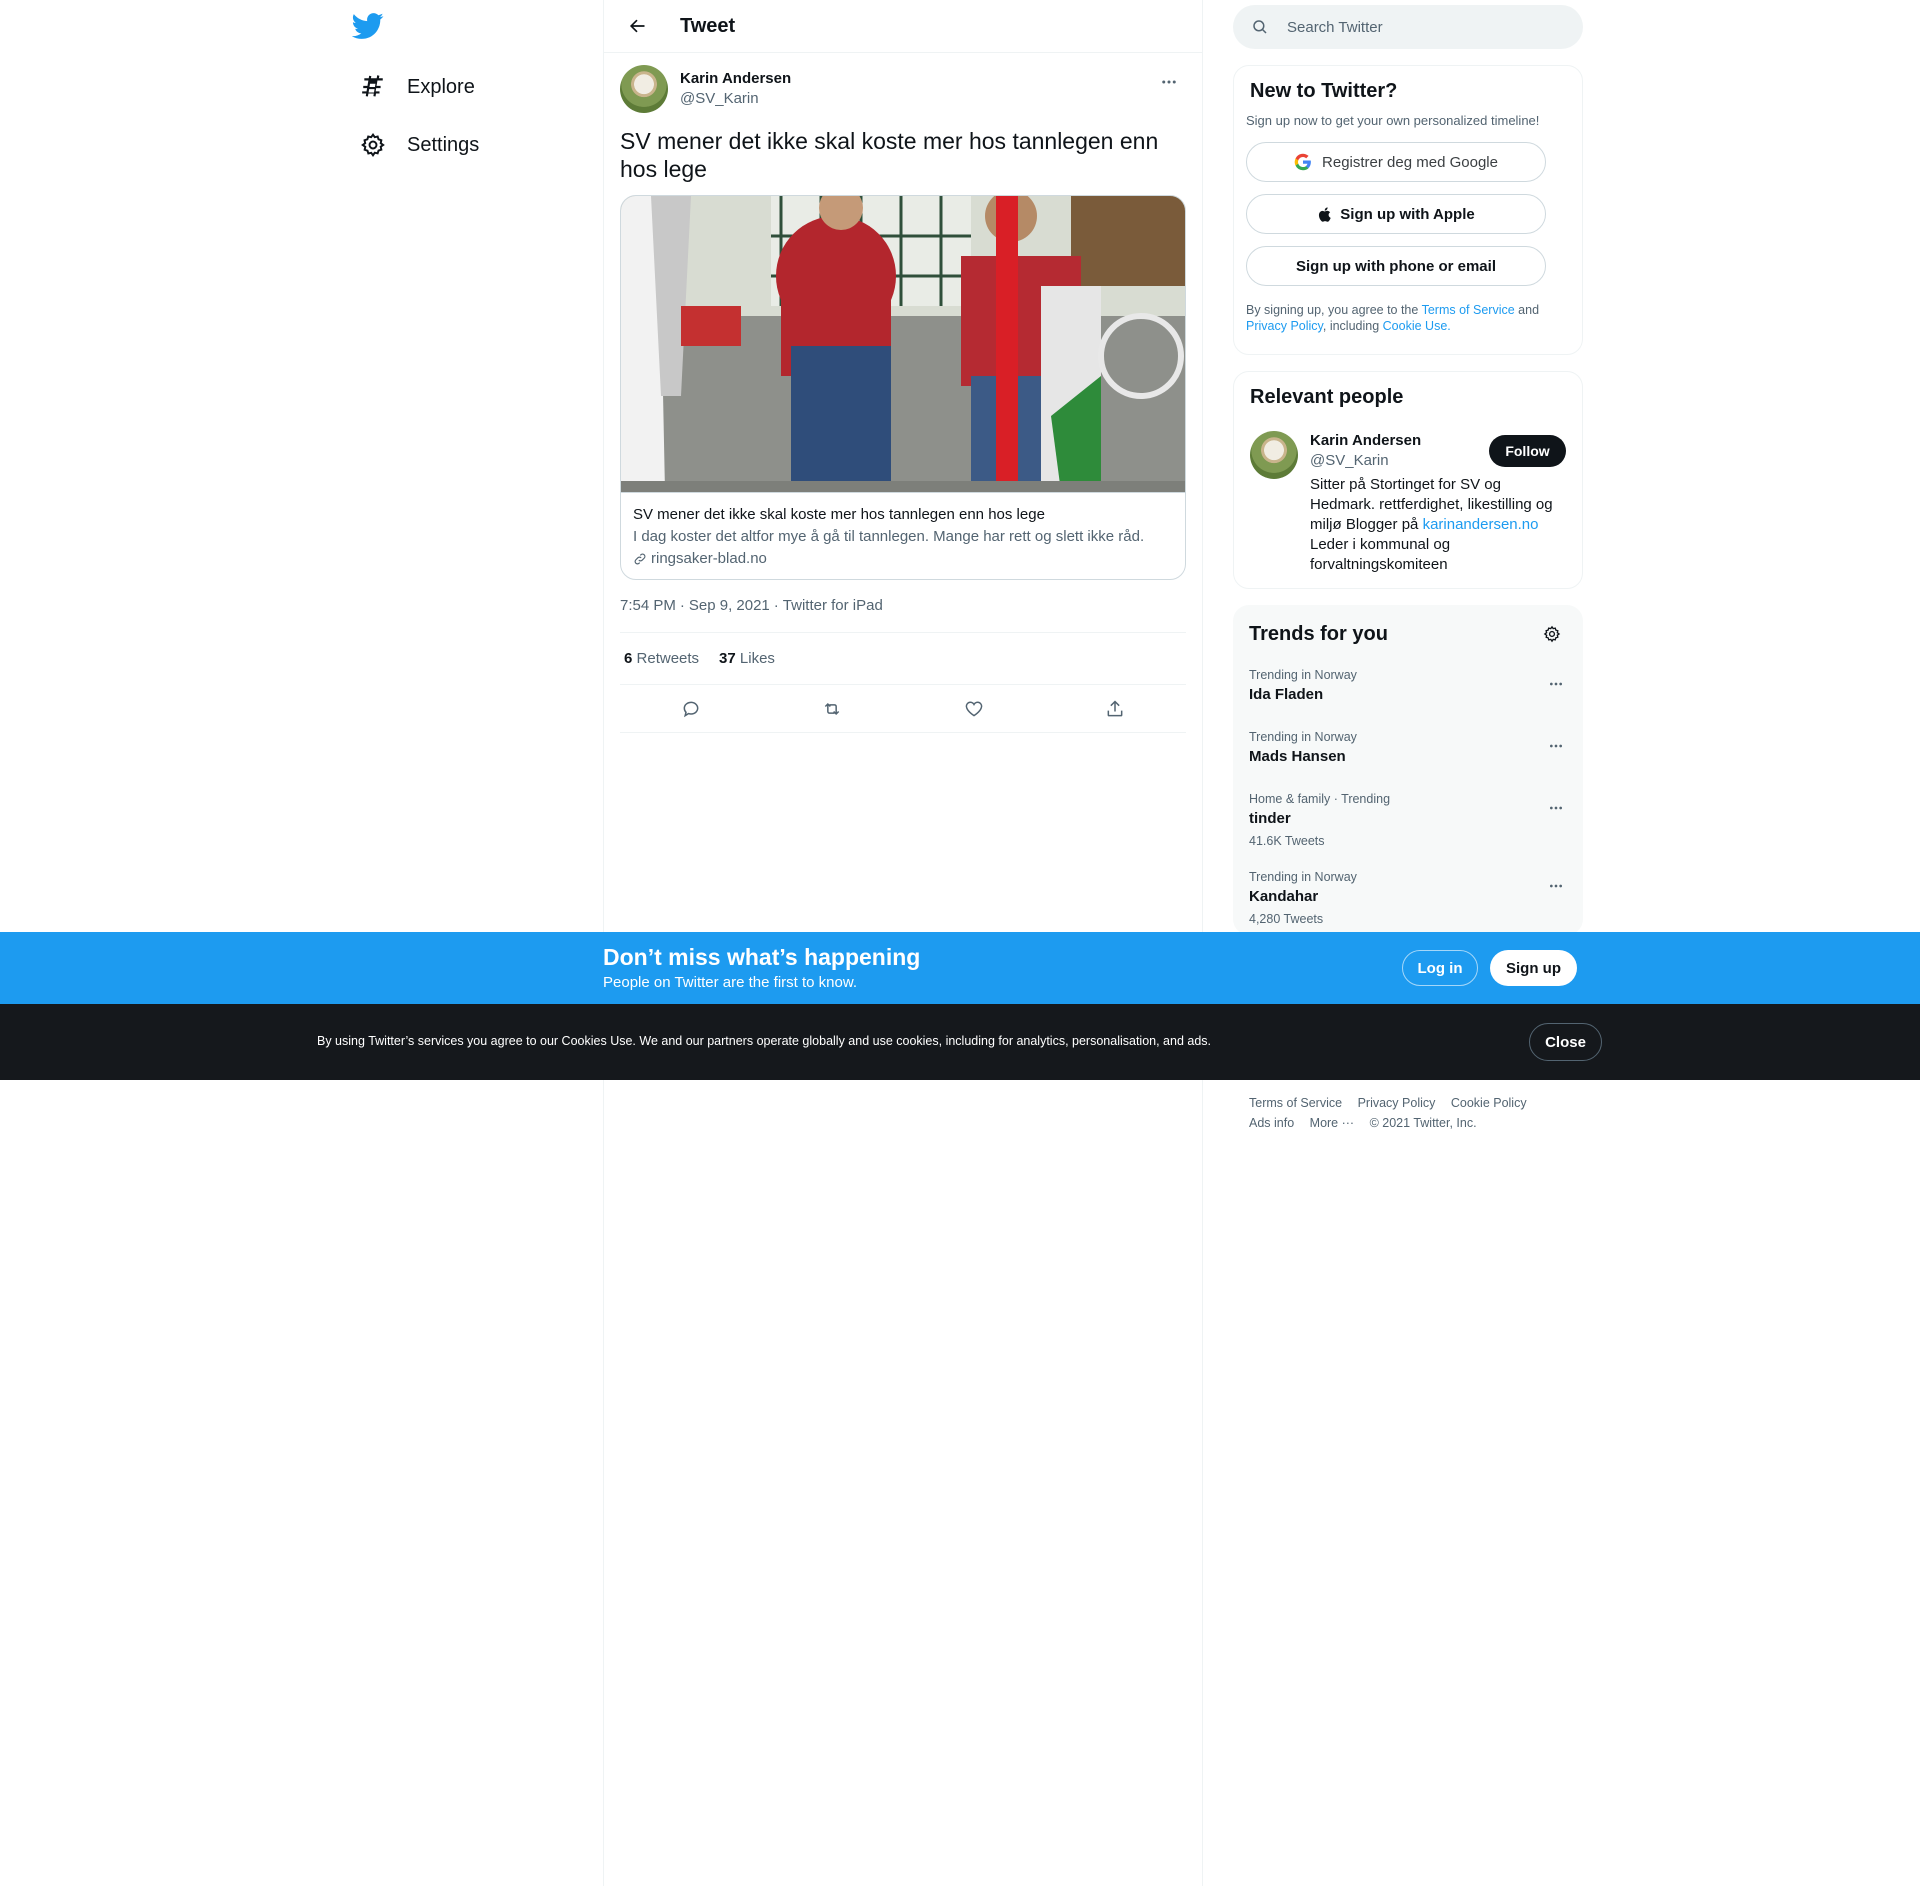 This screenshot has height=1886, width=1920. I want to click on phone-signup-label: Sign up with phone or email, so click(1395, 266).